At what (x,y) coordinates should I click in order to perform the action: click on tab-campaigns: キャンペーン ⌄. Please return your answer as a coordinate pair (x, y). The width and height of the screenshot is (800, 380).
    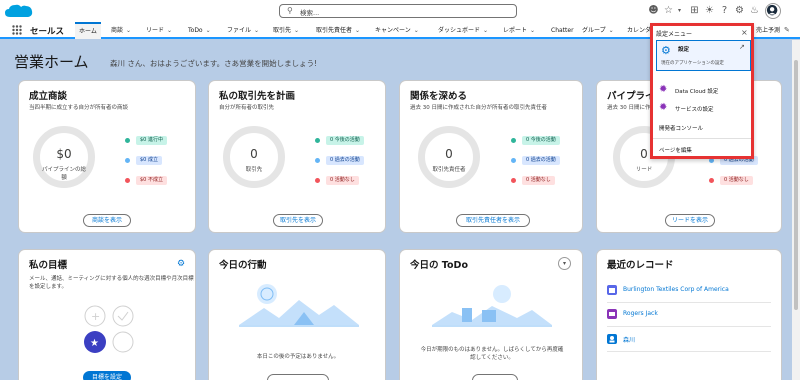
    Looking at the image, I should click on (397, 30).